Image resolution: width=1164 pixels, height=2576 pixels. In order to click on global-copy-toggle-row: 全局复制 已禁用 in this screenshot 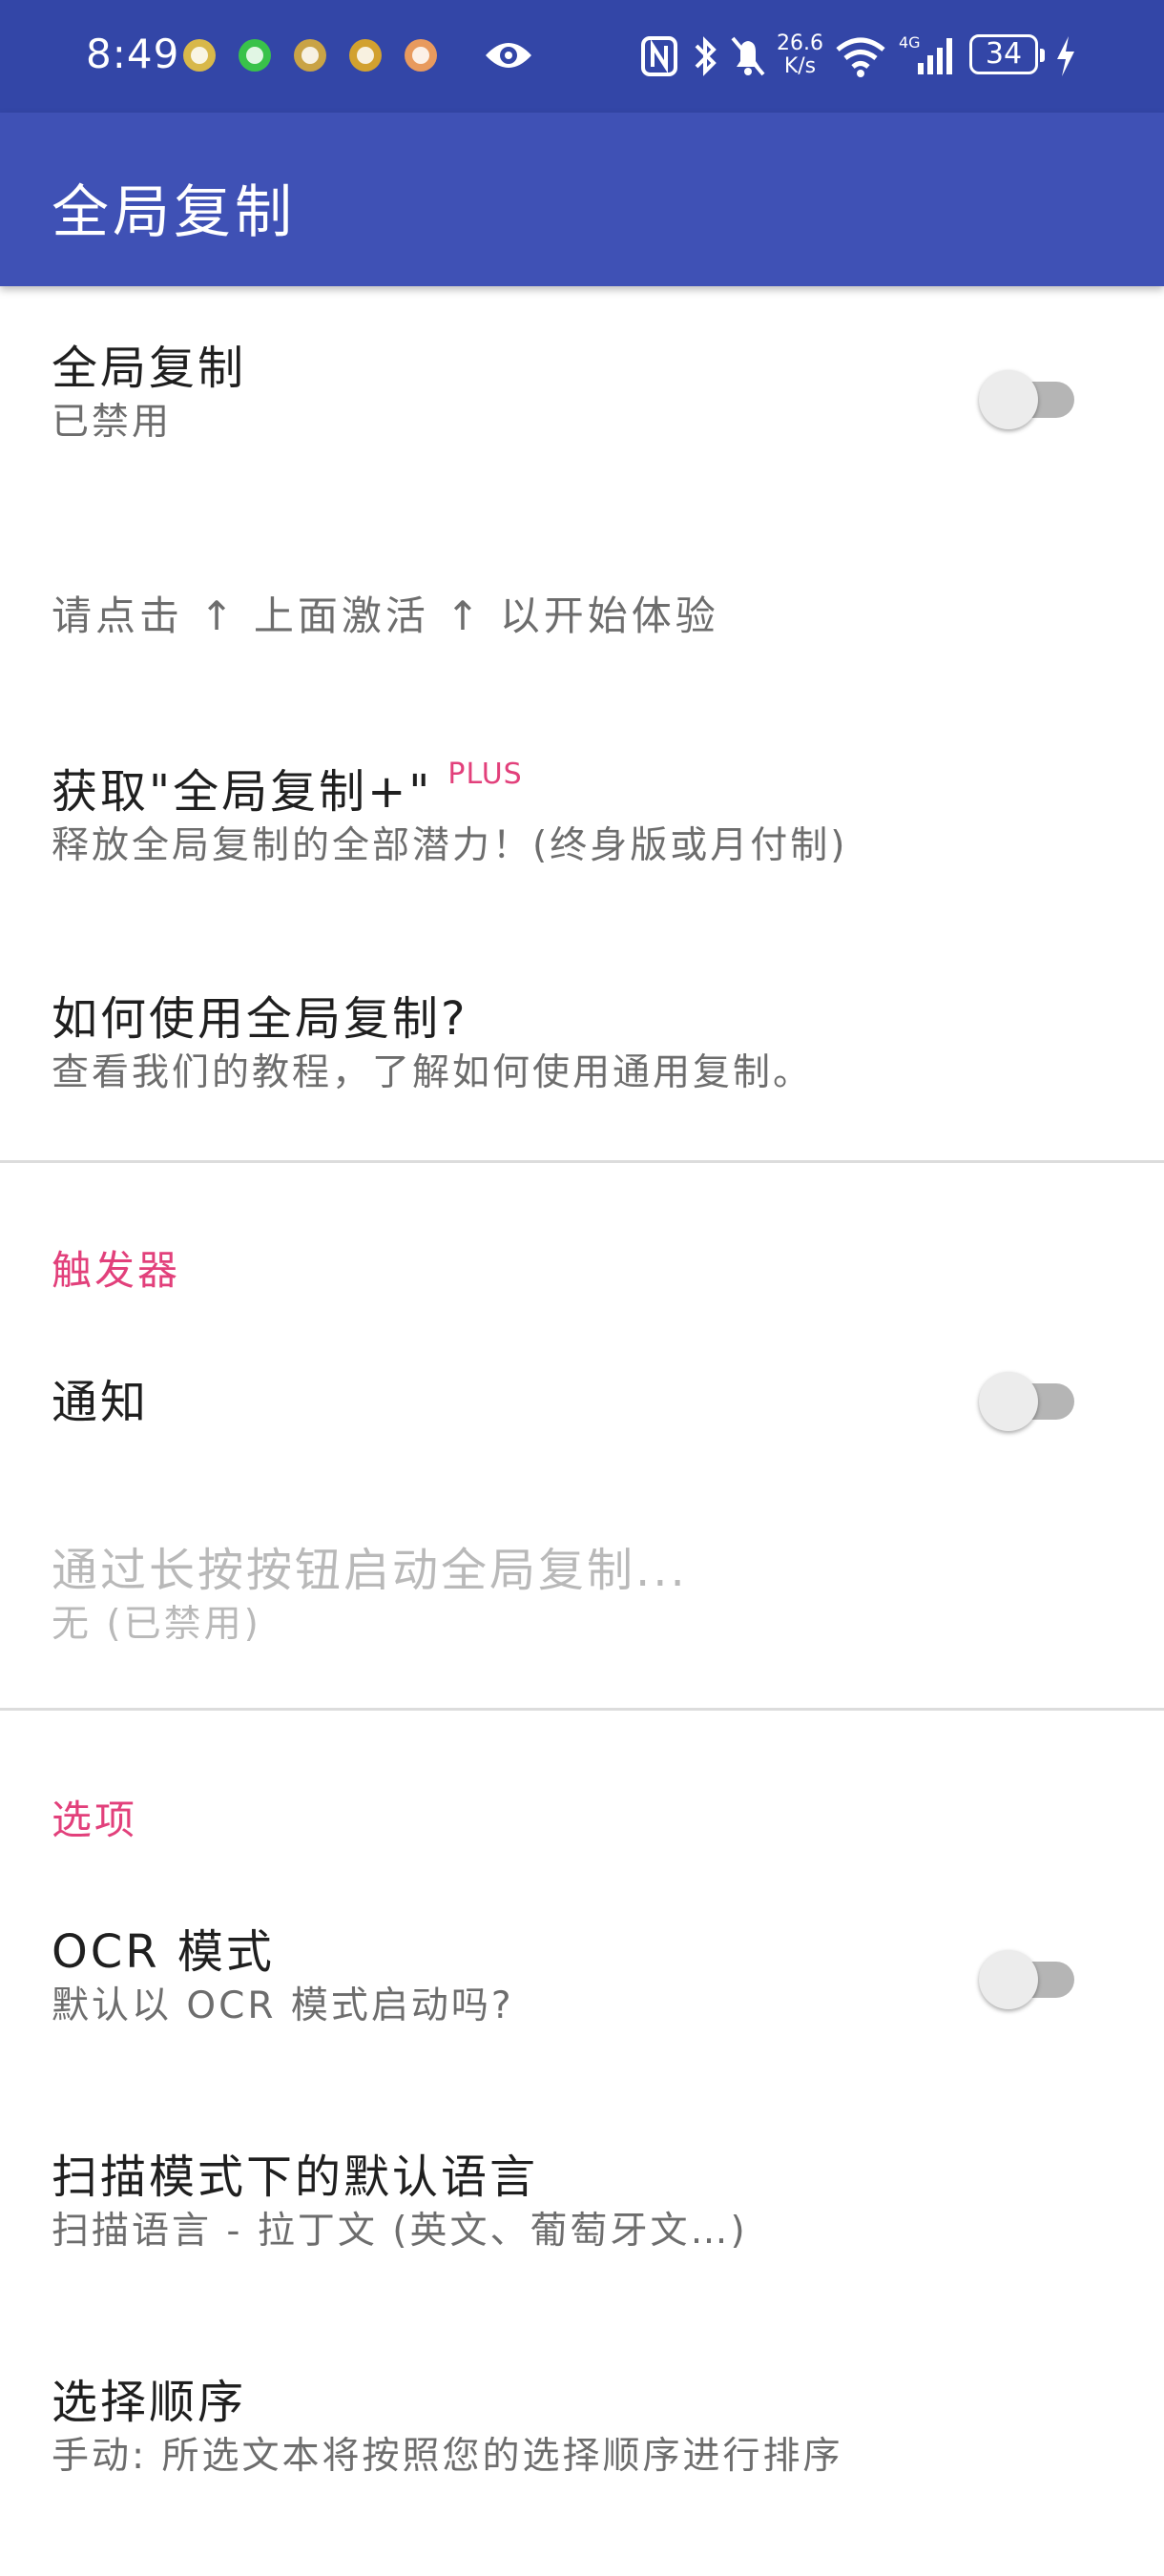, I will do `click(149, 394)`.